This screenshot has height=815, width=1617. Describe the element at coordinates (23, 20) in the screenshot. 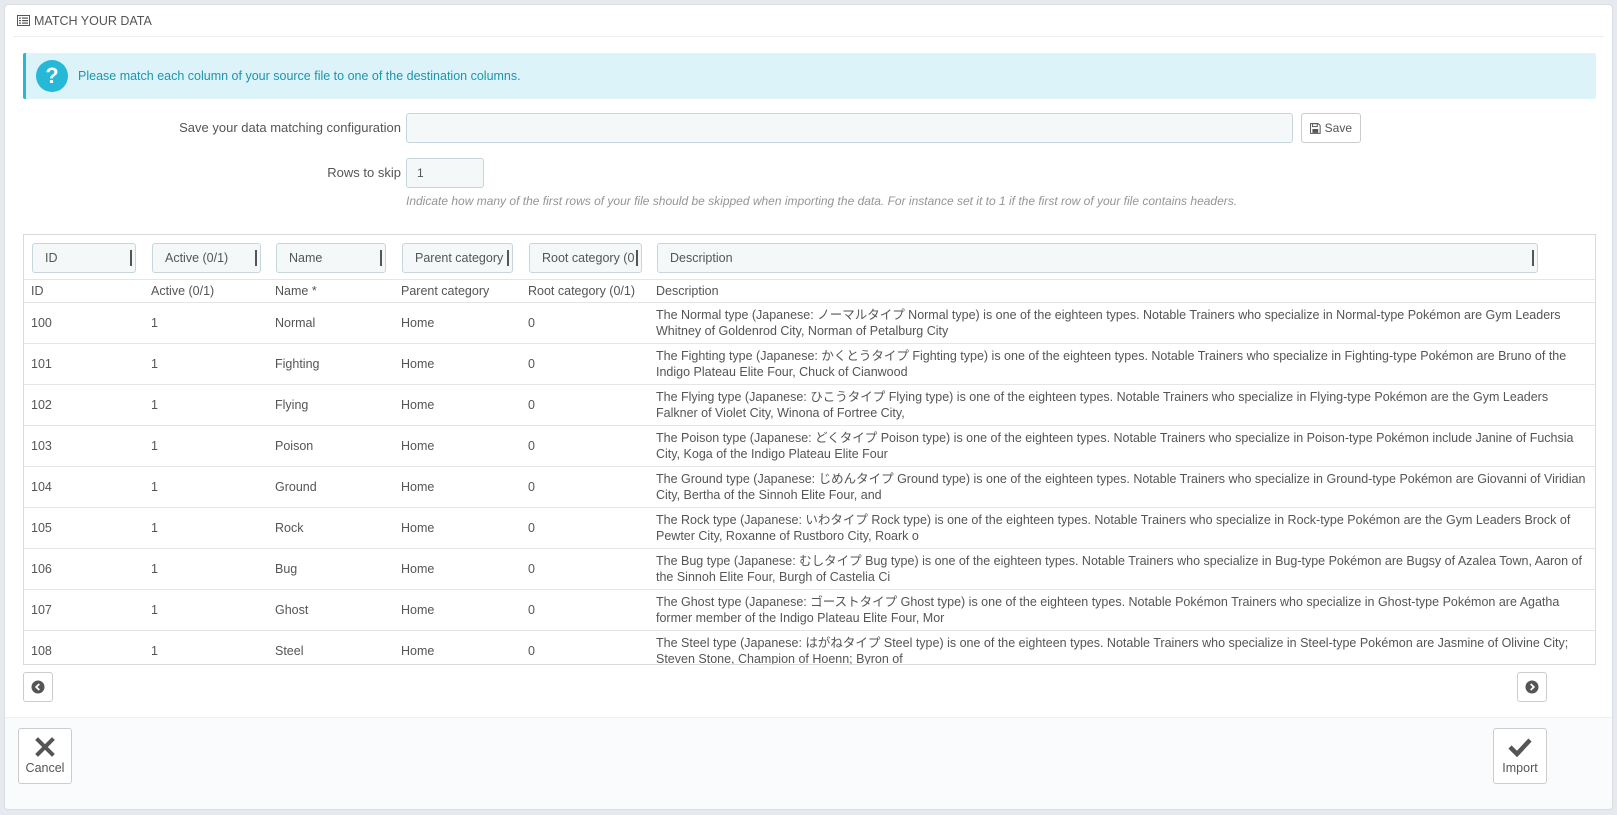

I see `list-icon` at that location.